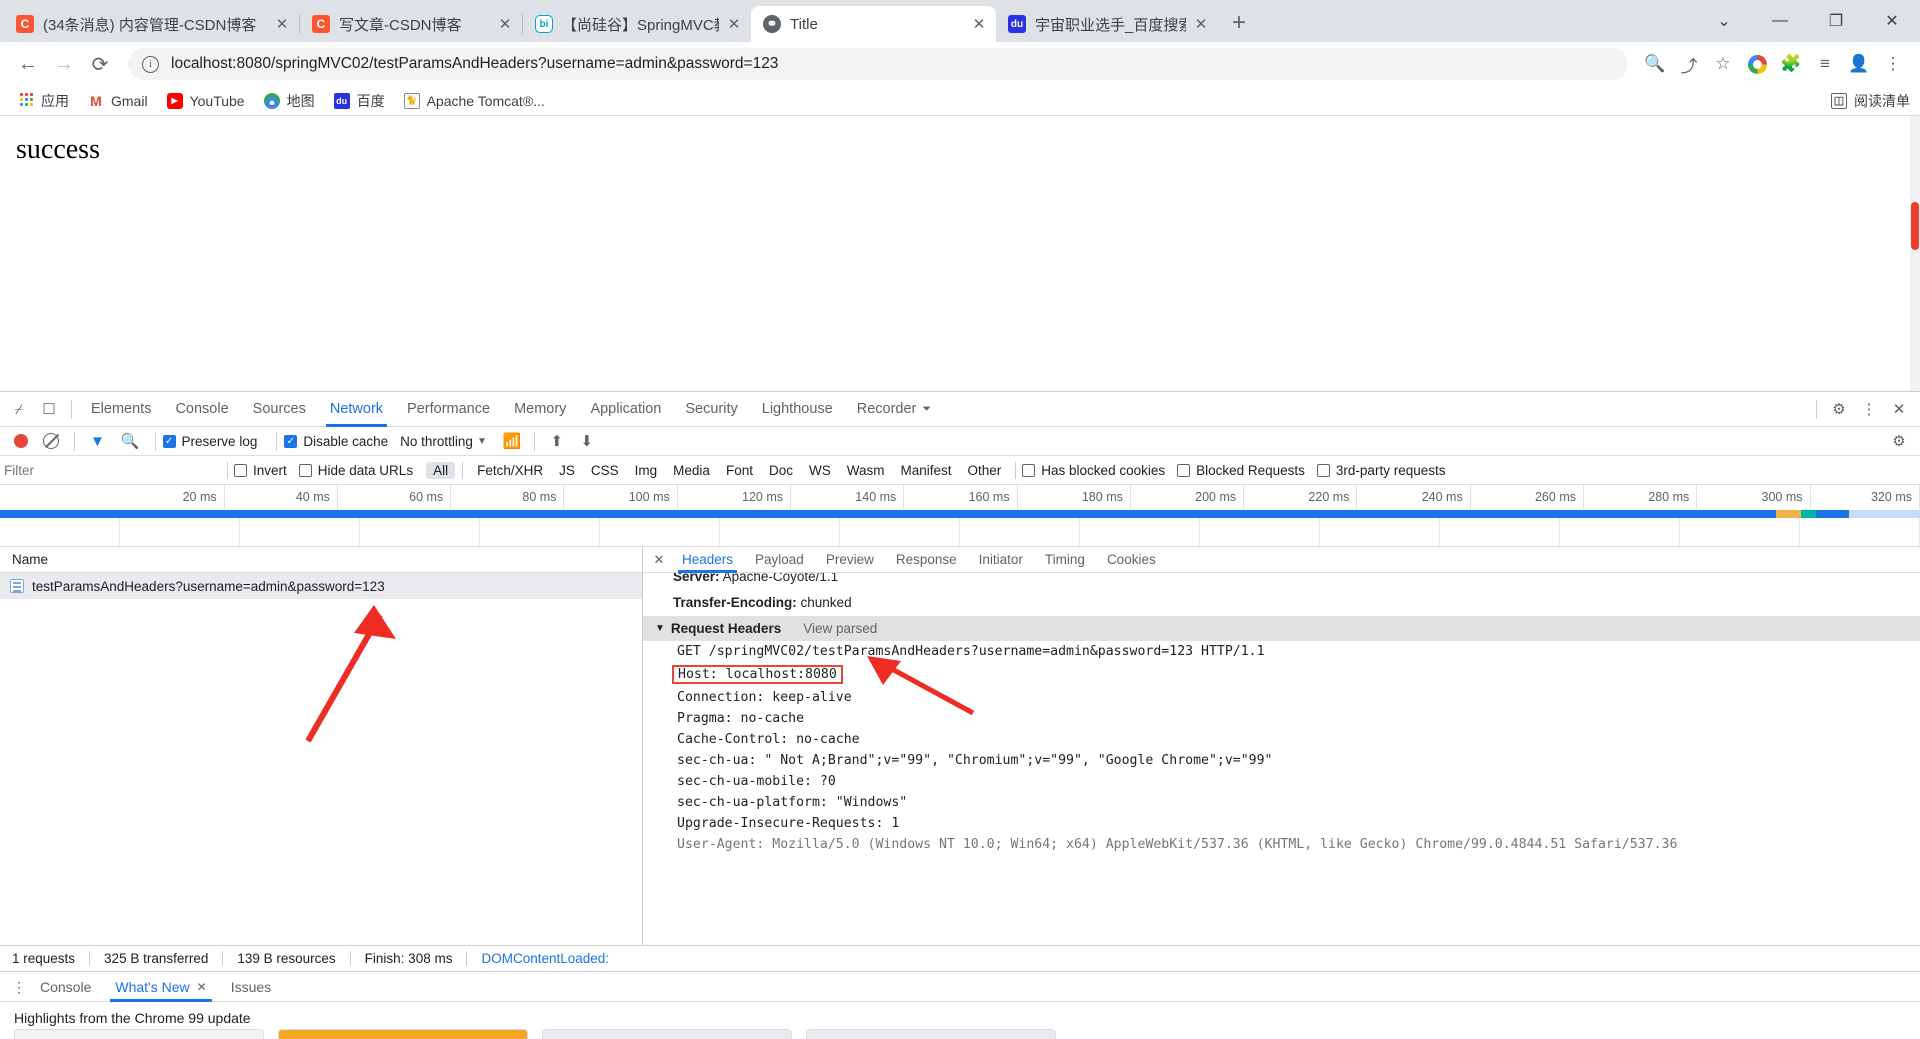  What do you see at coordinates (356, 409) in the screenshot?
I see `devtools-tab-network: Network` at bounding box center [356, 409].